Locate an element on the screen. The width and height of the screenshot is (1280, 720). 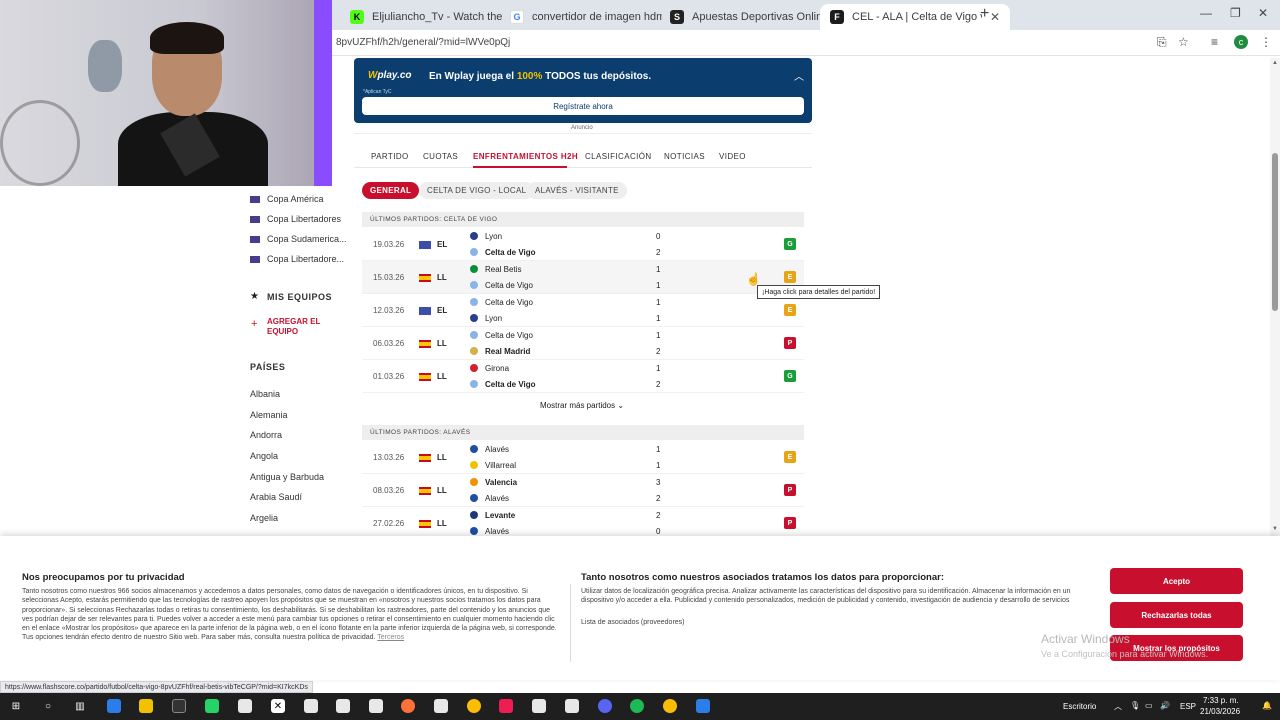
match-date: 01.03.26 is located at coordinates (389, 376).